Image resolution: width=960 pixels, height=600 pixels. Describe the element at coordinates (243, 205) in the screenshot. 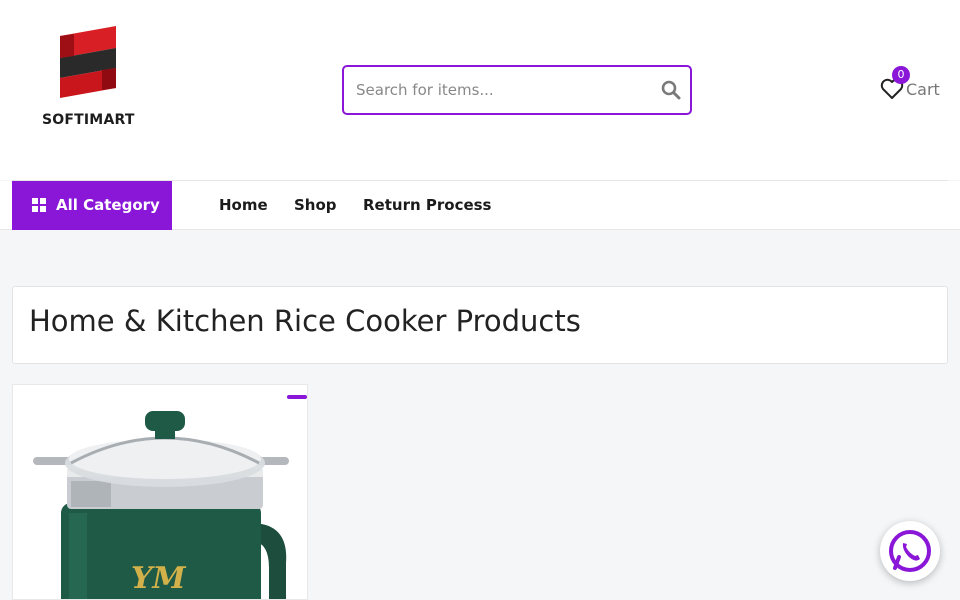

I see `nav-home: Home` at that location.